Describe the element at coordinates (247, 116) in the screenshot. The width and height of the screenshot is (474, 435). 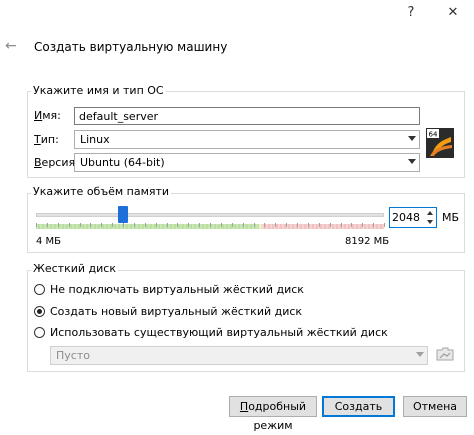
I see `name-input: default_server` at that location.